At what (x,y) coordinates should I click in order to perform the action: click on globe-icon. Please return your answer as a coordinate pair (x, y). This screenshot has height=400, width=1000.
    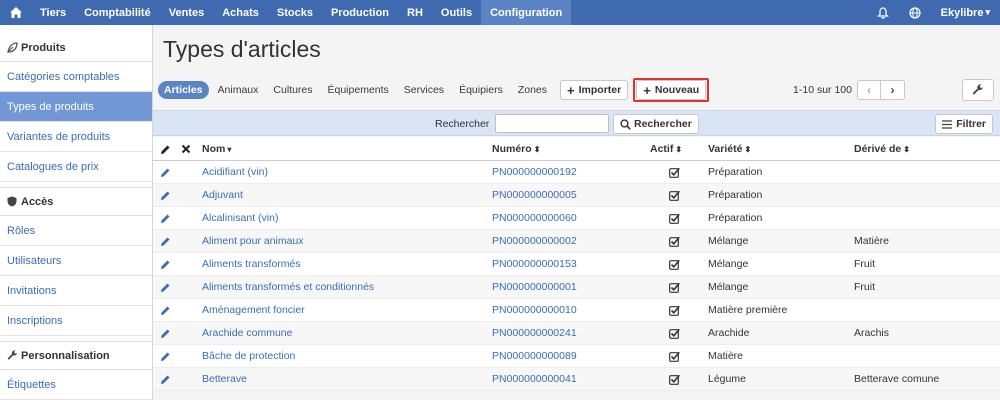
    Looking at the image, I should click on (915, 12).